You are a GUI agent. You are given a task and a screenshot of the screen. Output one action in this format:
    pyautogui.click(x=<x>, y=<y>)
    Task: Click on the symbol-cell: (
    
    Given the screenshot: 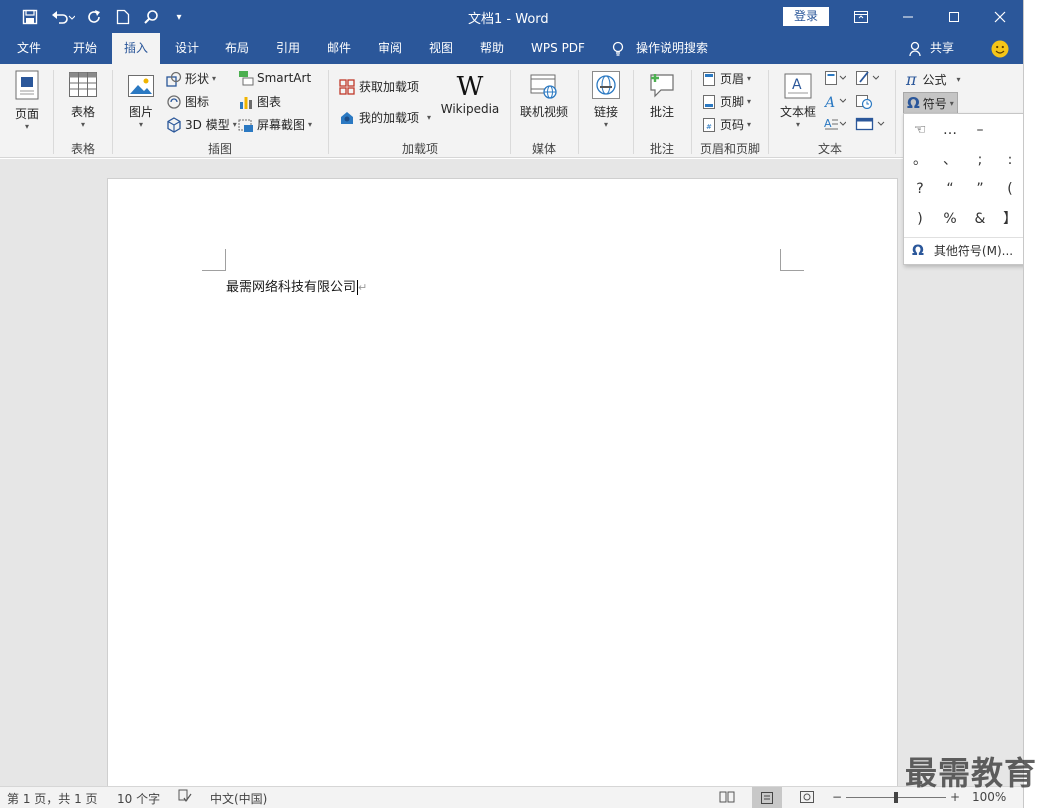 What is the action you would take?
    pyautogui.click(x=1010, y=189)
    